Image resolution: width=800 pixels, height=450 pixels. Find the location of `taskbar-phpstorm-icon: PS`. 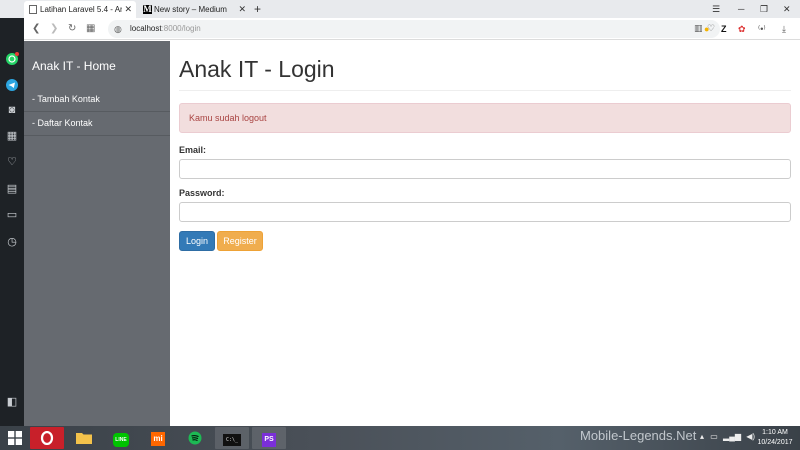

taskbar-phpstorm-icon: PS is located at coordinates (269, 438).